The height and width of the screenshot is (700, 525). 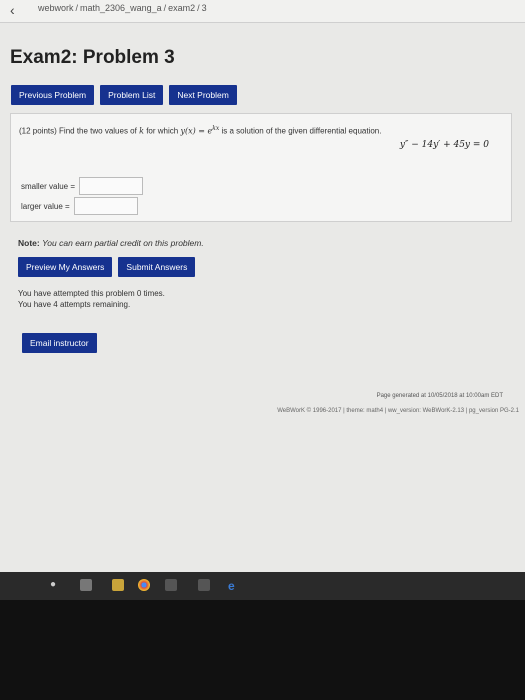 What do you see at coordinates (144, 585) in the screenshot?
I see `chrome-icon` at bounding box center [144, 585].